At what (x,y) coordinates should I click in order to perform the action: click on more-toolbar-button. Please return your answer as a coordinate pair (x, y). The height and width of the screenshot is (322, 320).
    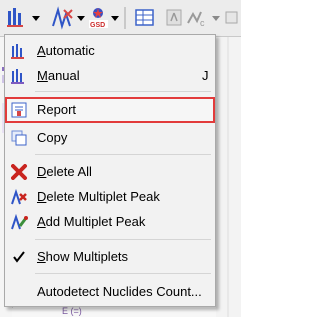
    Looking at the image, I should click on (232, 18).